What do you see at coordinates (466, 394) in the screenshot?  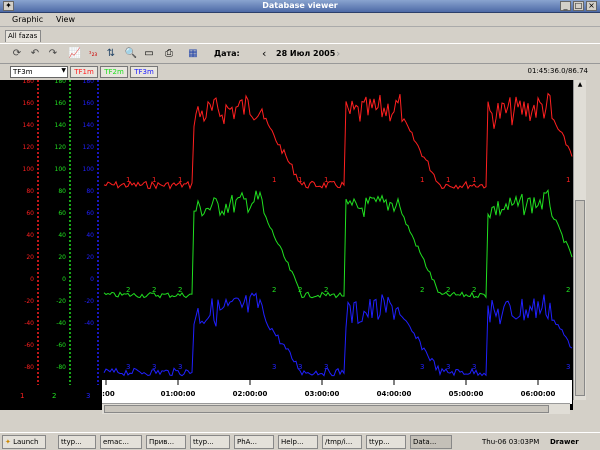 I see `x-tick-label: 05:00:00` at bounding box center [466, 394].